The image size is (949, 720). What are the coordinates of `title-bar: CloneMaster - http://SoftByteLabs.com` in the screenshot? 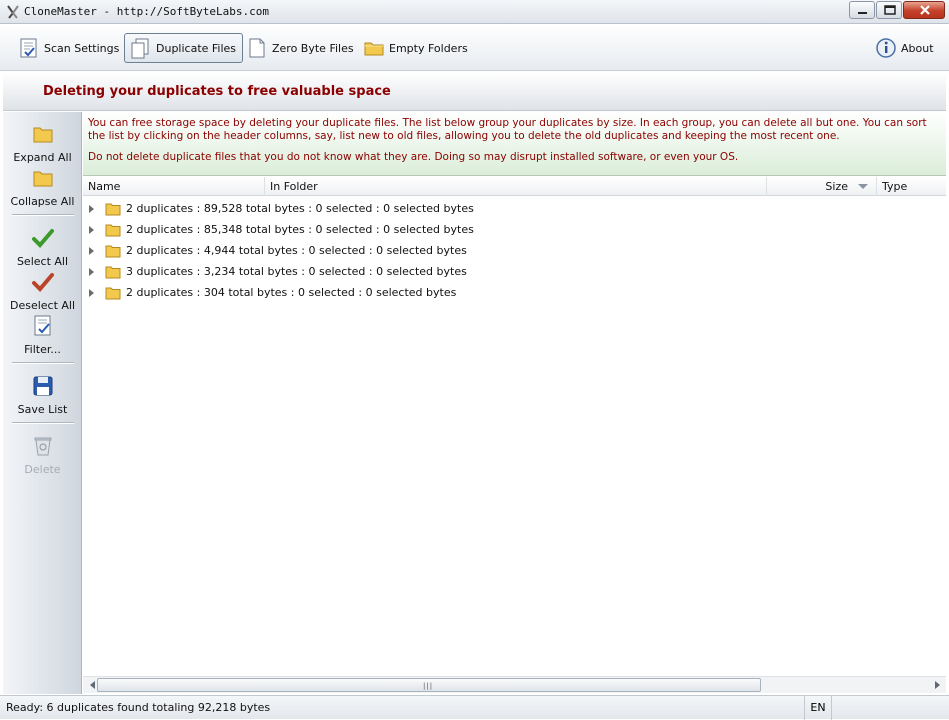 It's located at (474, 12).